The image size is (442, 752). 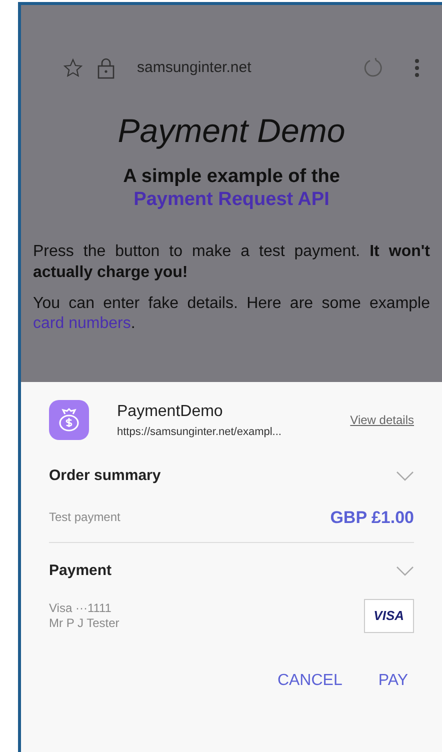 I want to click on more-options-icon, so click(x=417, y=68).